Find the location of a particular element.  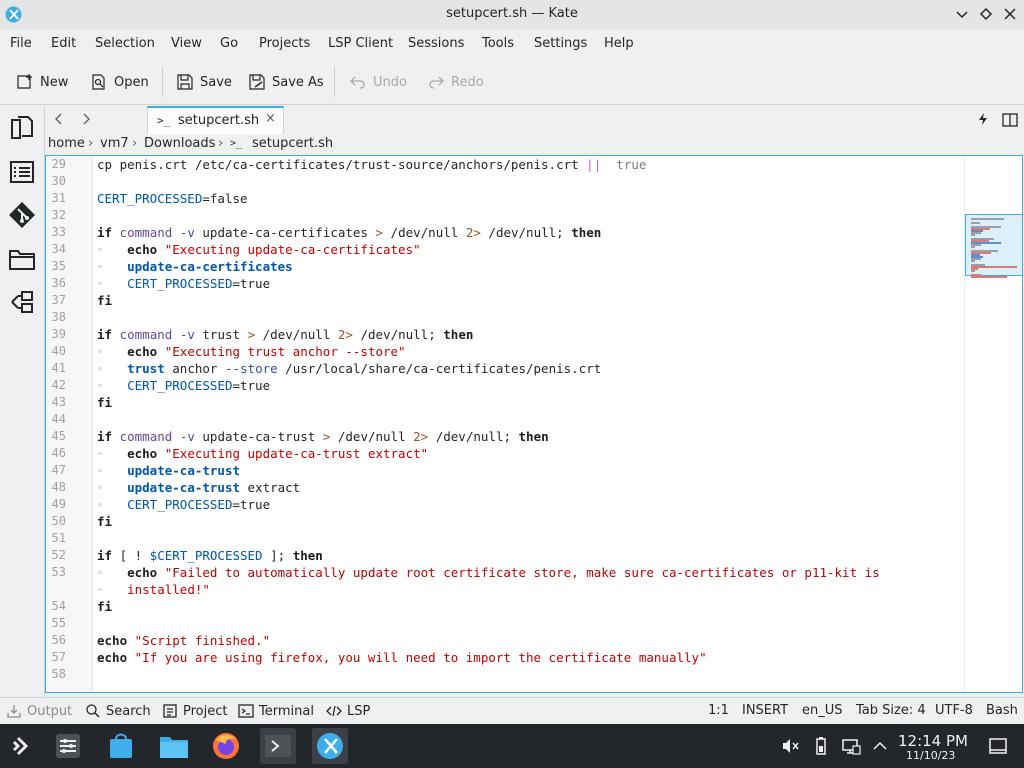

close-button is located at coordinates (1010, 14).